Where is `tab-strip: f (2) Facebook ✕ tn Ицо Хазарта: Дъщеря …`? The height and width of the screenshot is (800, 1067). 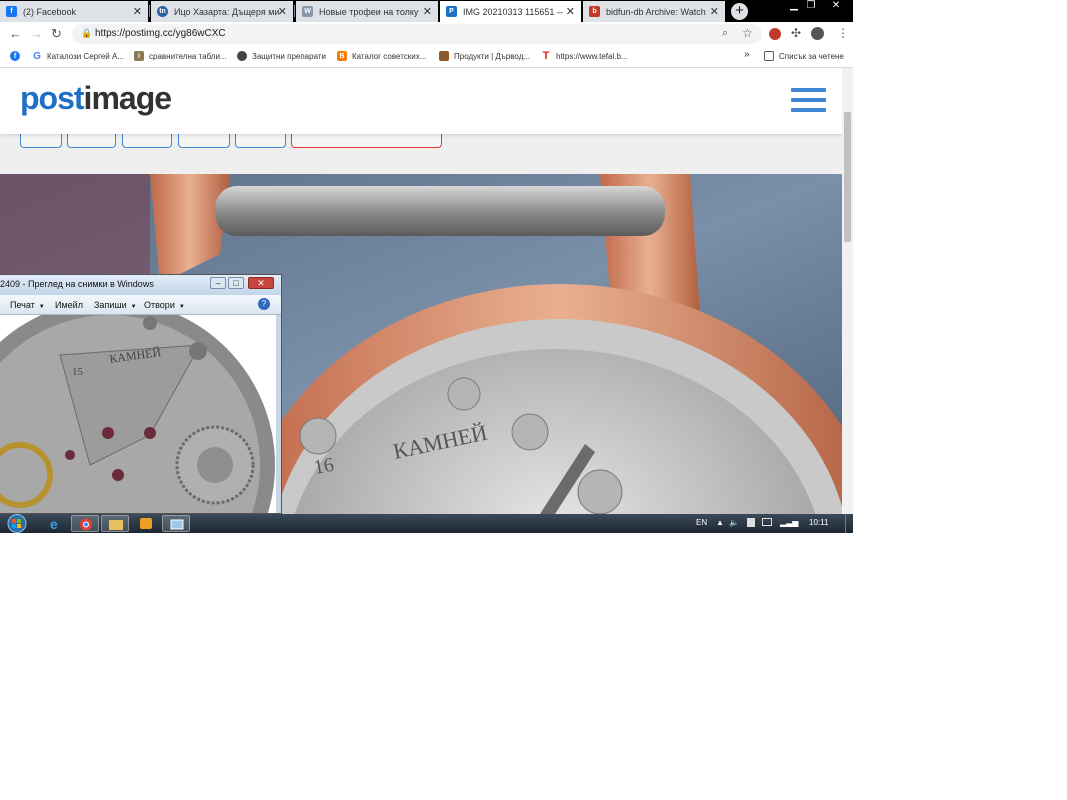 tab-strip: f (2) Facebook ✕ tn Ицо Хазарта: Дъщеря … is located at coordinates (426, 11).